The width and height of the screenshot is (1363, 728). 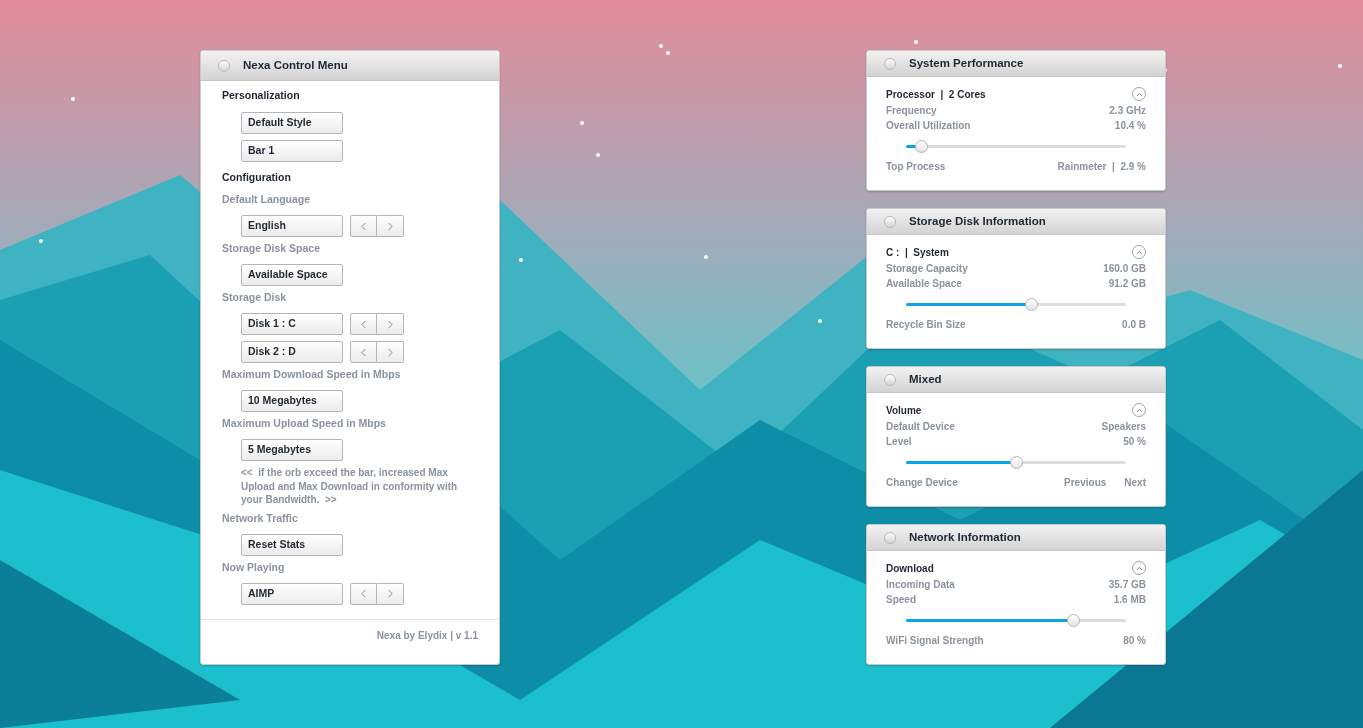 What do you see at coordinates (917, 252) in the screenshot?
I see `widget-heading: C : | System` at bounding box center [917, 252].